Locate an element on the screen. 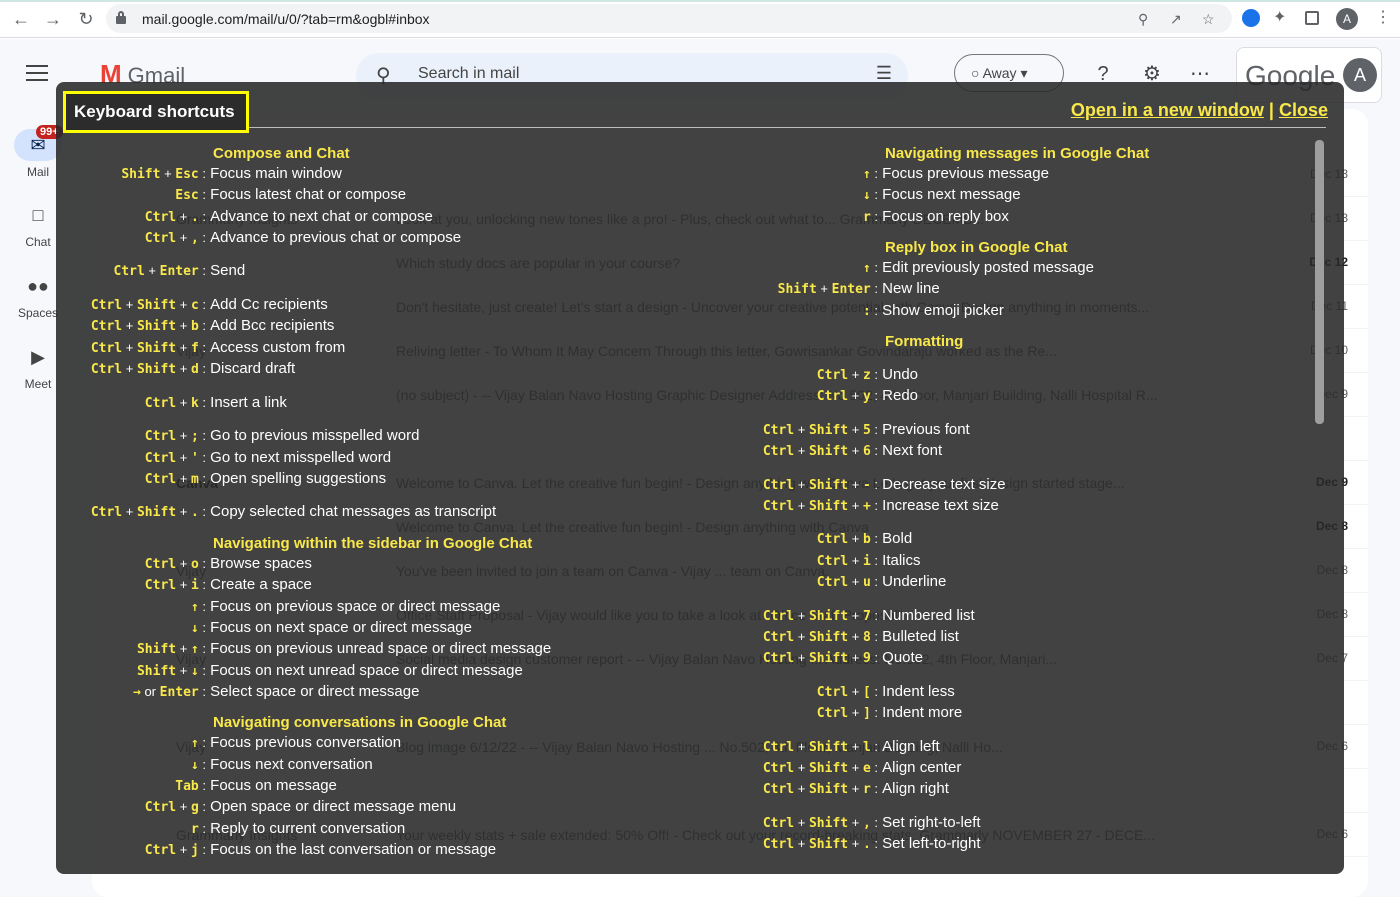  shortcut-keys: Ctrl + Shift + 7 : is located at coordinates (820, 616).